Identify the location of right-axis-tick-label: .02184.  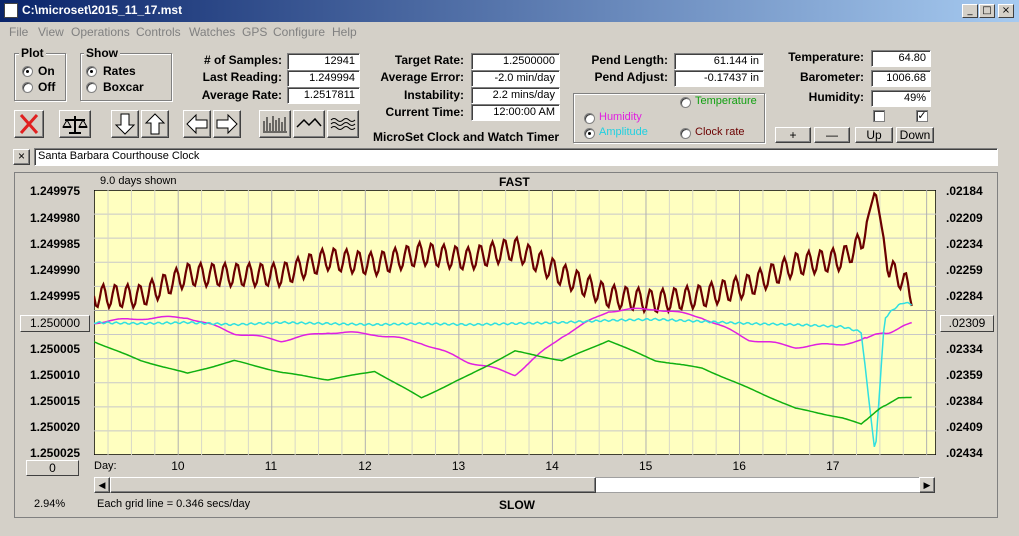
(964, 191).